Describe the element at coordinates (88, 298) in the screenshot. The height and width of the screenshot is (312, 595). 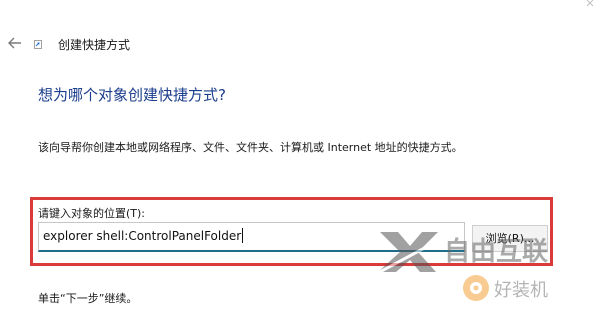
I see `next-step-hint: 单击“下一步”继续。` at that location.